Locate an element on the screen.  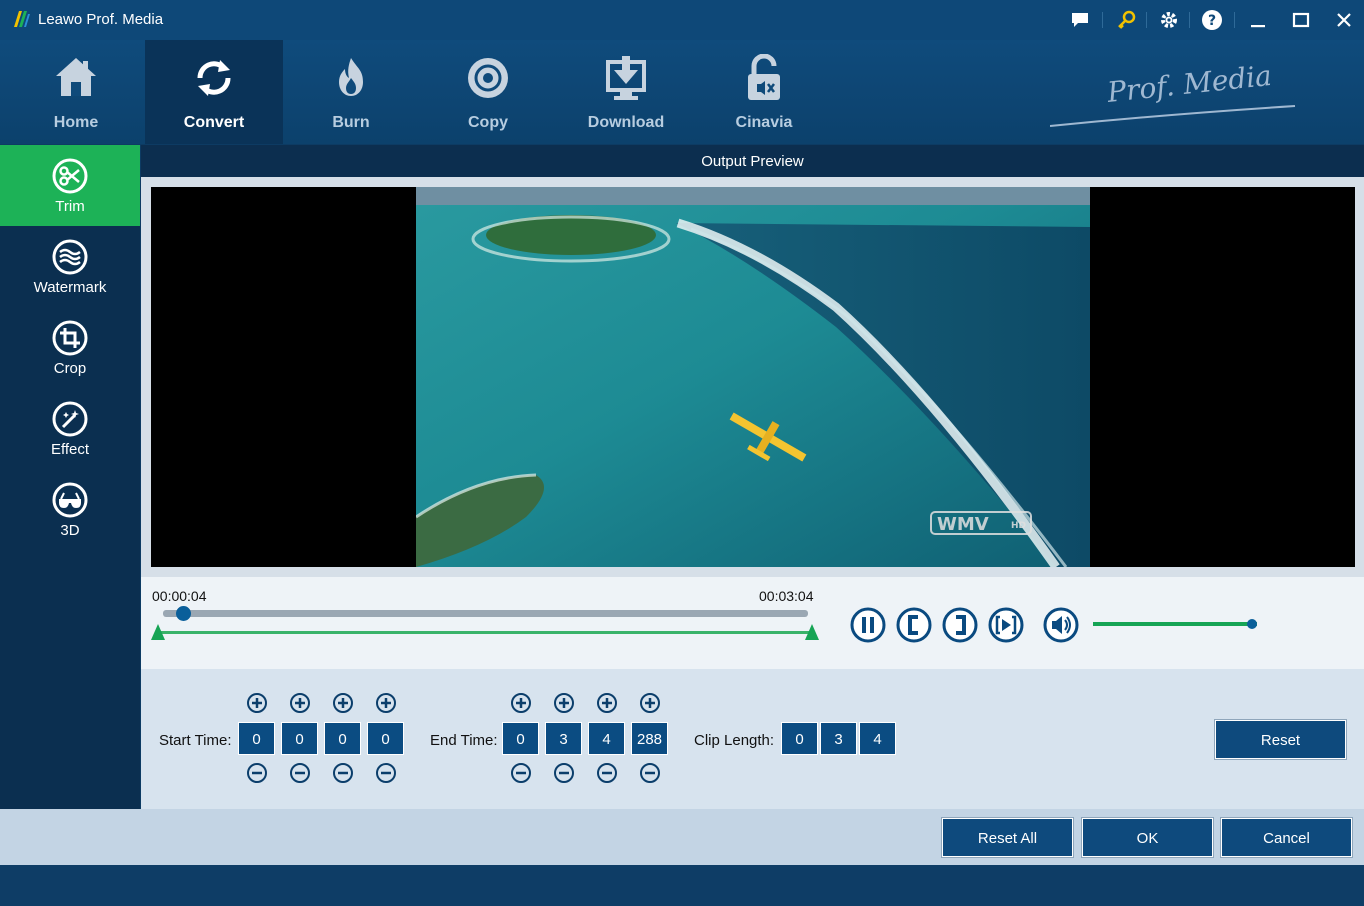
reset-button: Reset is located at coordinates (1280, 739).